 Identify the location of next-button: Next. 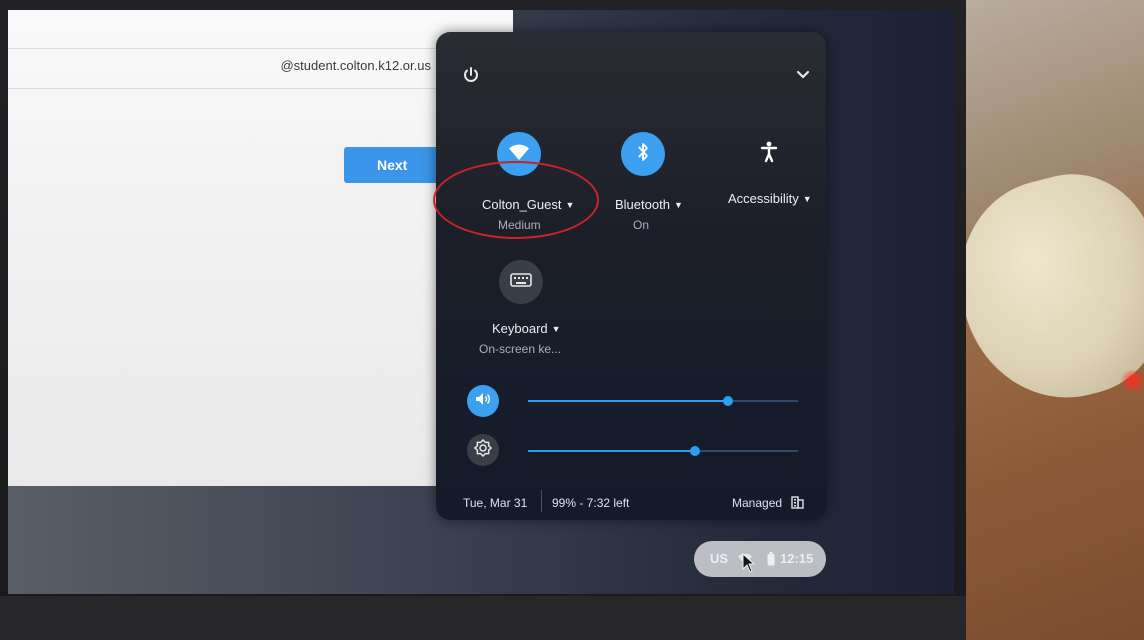
(394, 165).